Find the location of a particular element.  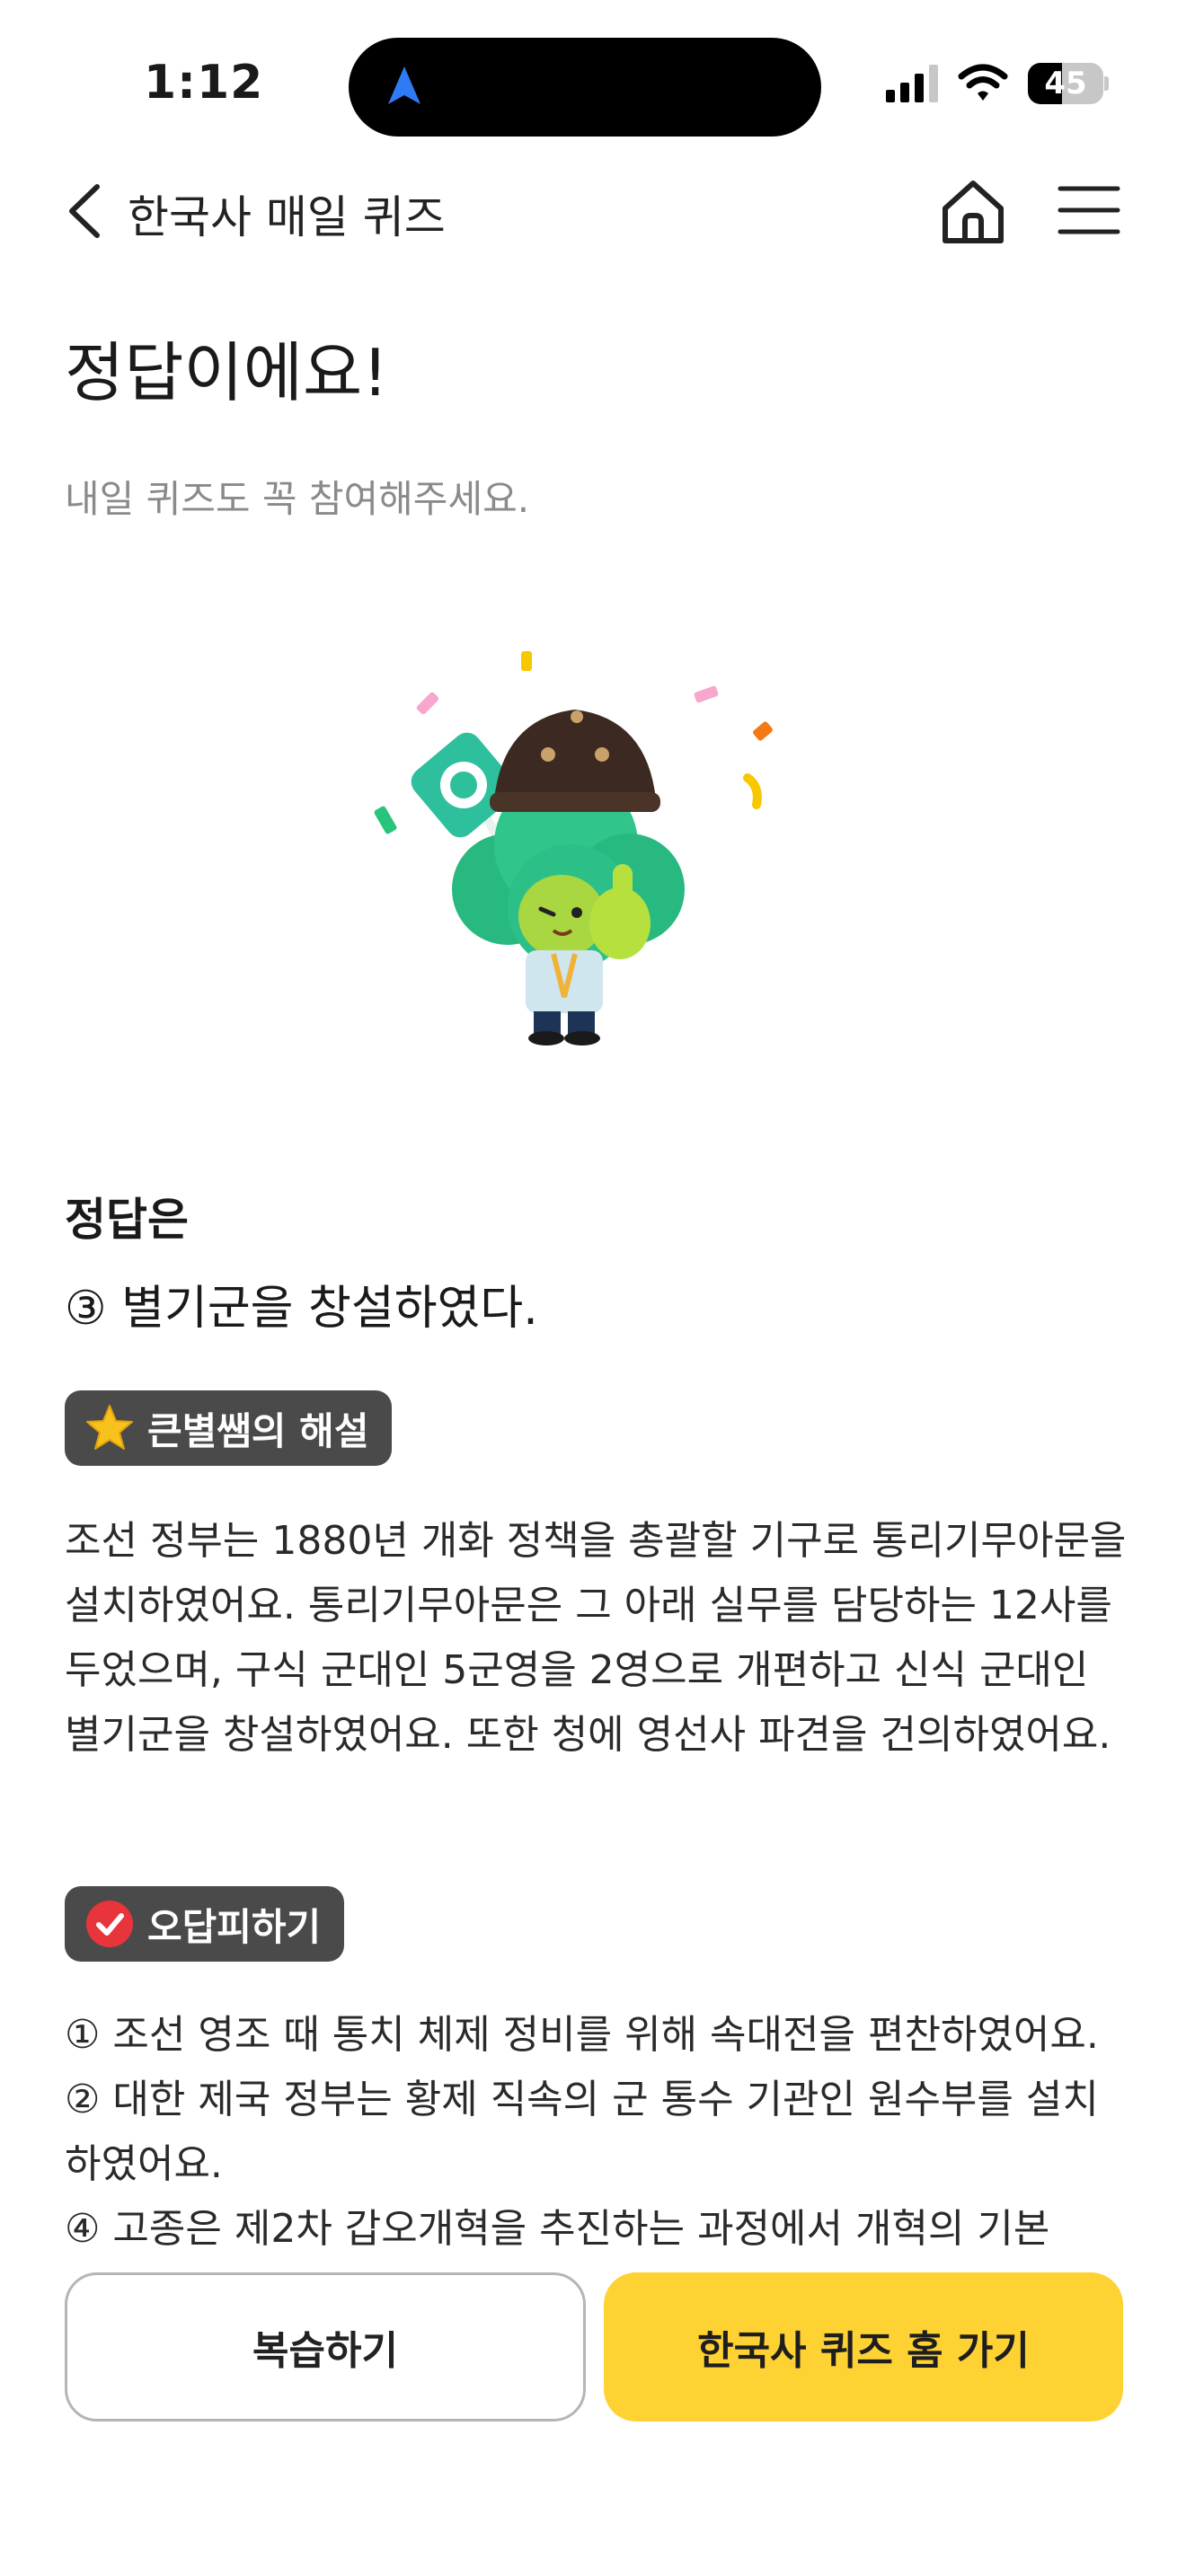

battery-icon: 45 is located at coordinates (1068, 83).